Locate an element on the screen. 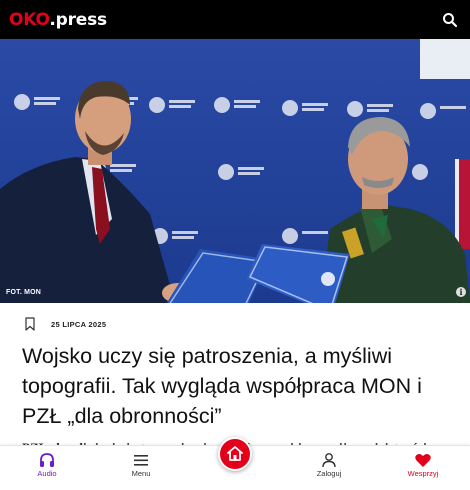 This screenshot has height=490, width=470. nav-menu-label: Menu is located at coordinates (141, 473).